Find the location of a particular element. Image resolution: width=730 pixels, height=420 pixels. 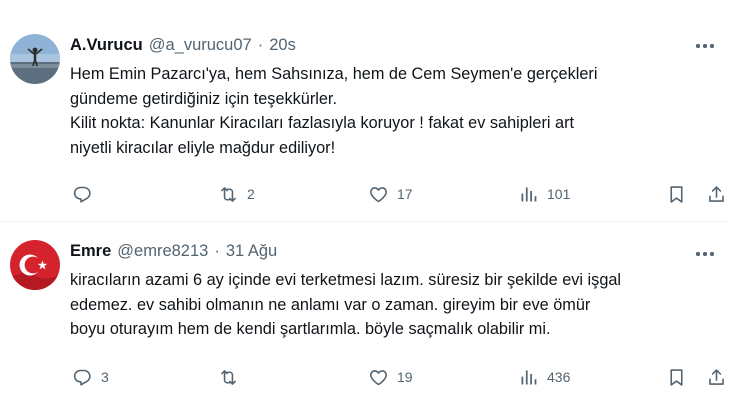

turkish-flag-avatar-icon is located at coordinates (35, 265).